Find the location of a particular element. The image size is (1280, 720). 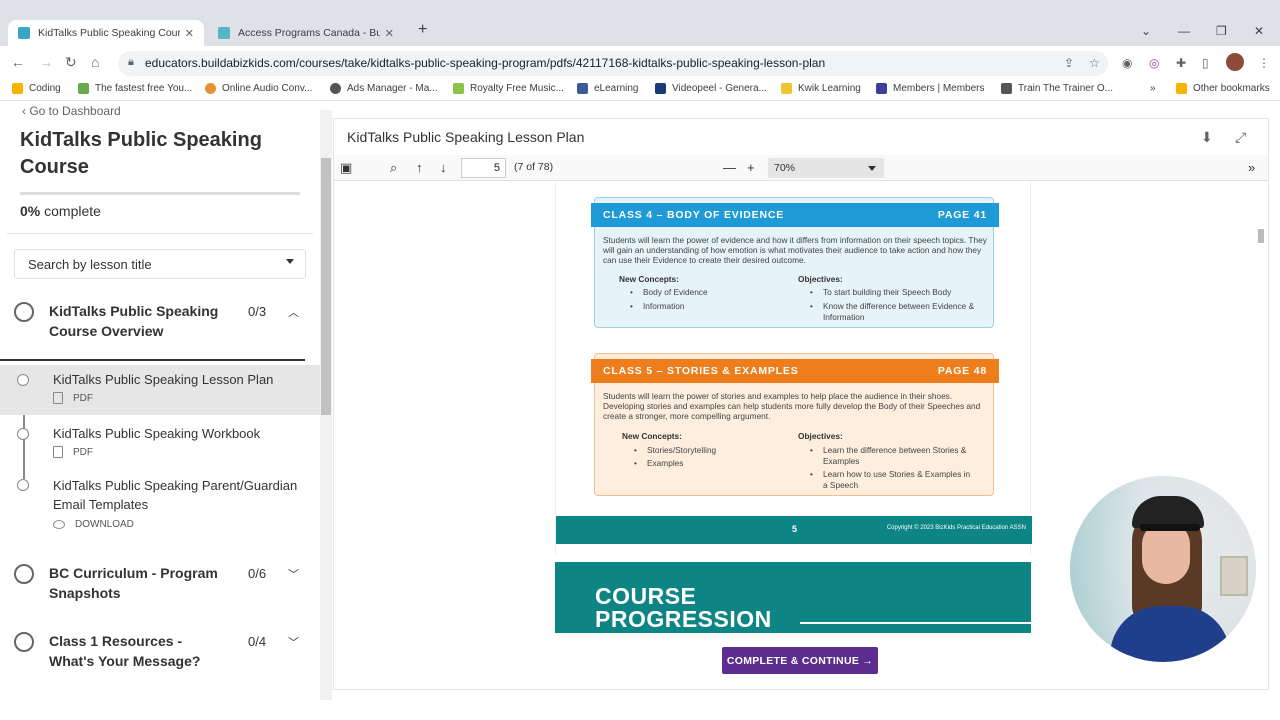

complete-and-continue-button: COMPLETE & CONTINUE → is located at coordinates (800, 660).